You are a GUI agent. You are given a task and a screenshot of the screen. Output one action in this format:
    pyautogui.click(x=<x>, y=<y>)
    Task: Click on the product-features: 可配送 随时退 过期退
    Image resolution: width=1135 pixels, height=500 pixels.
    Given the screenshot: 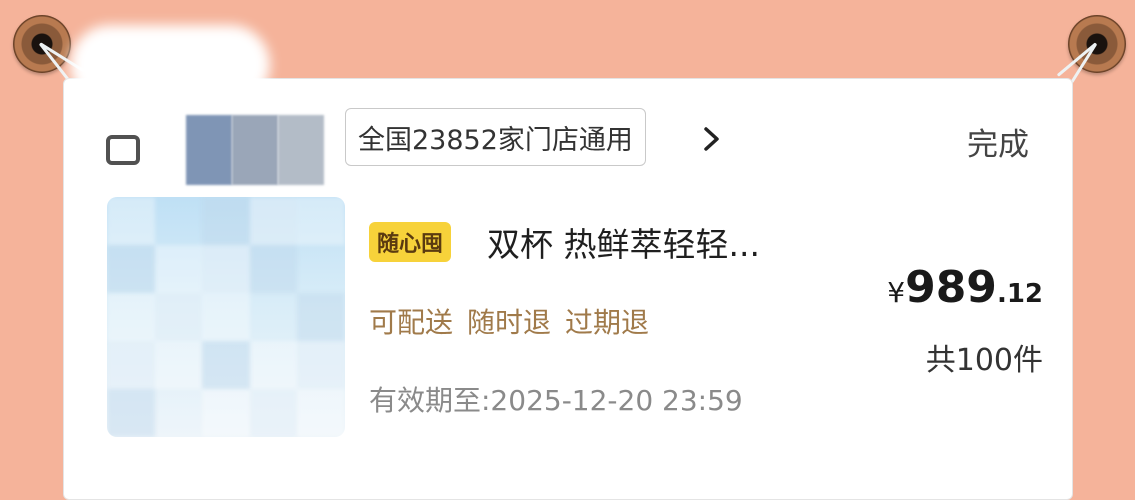 What is the action you would take?
    pyautogui.click(x=509, y=321)
    